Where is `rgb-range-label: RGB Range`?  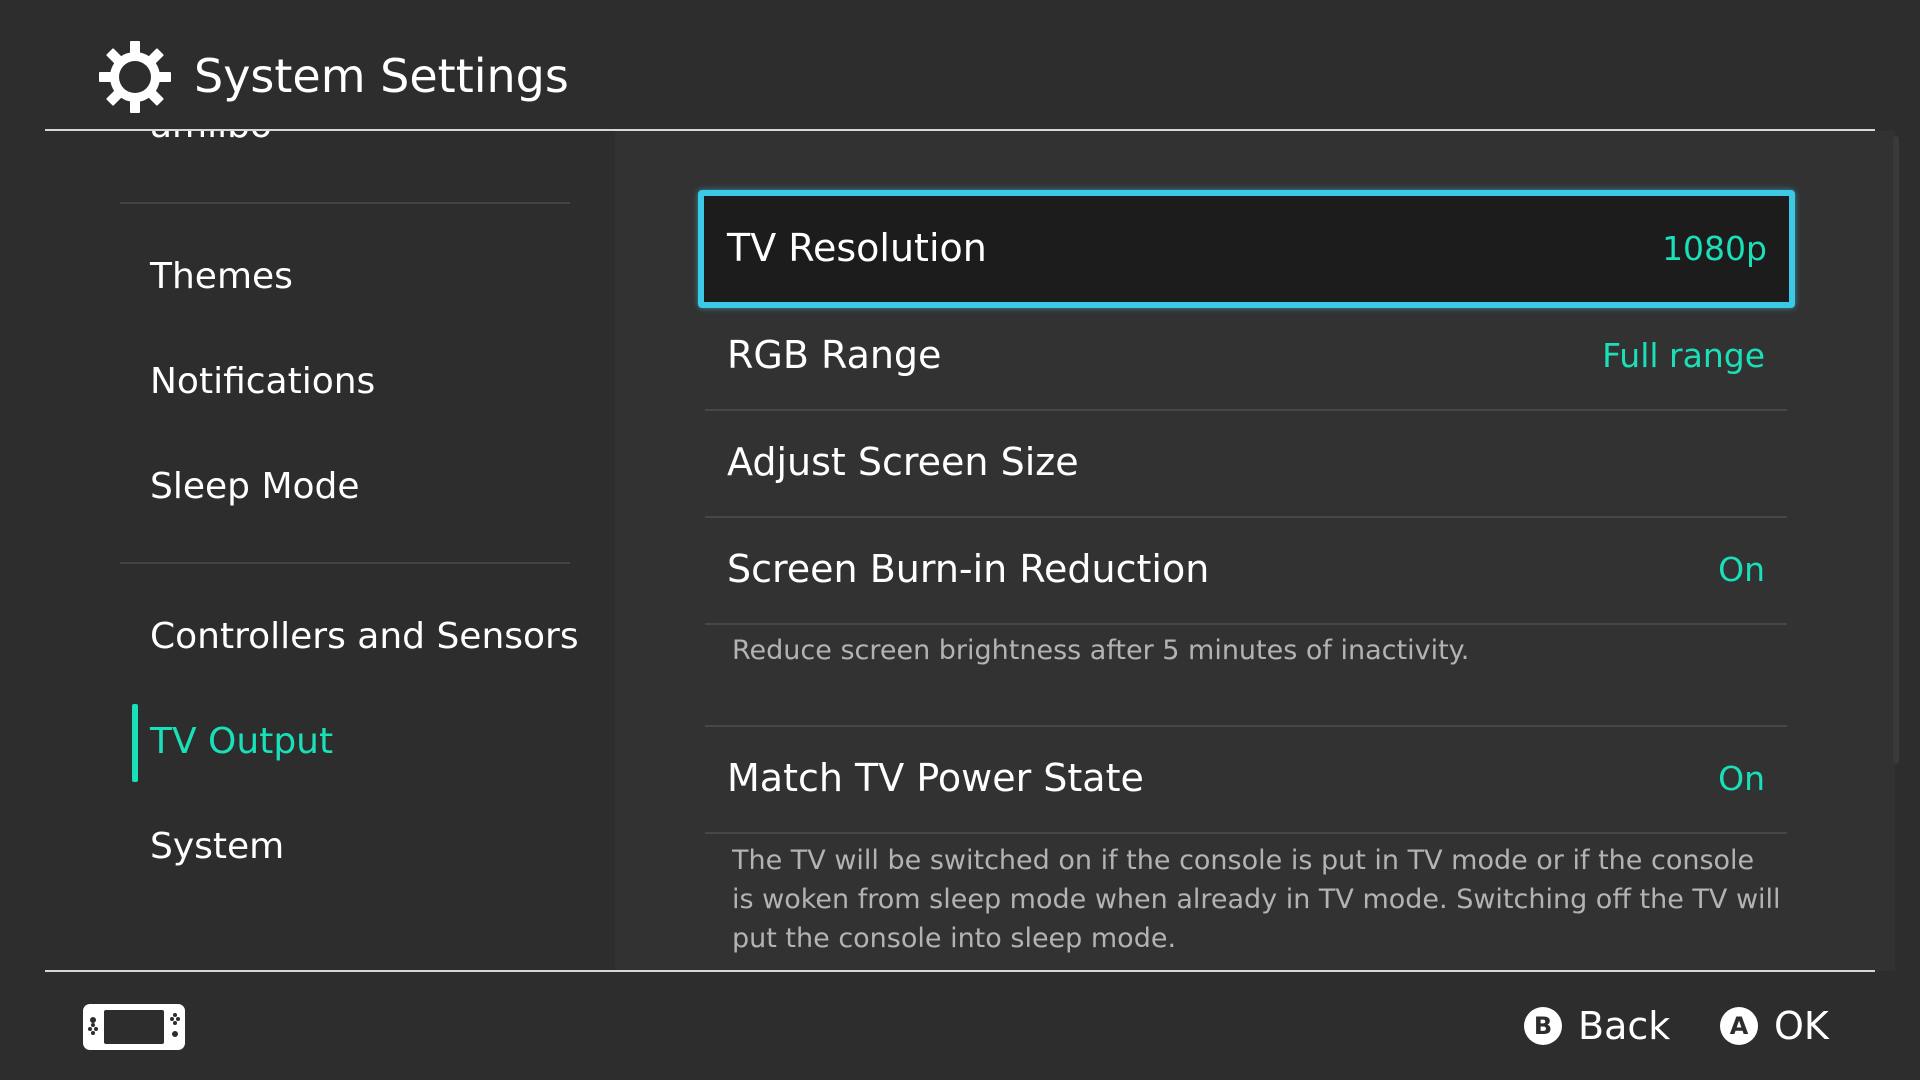 rgb-range-label: RGB Range is located at coordinates (834, 355).